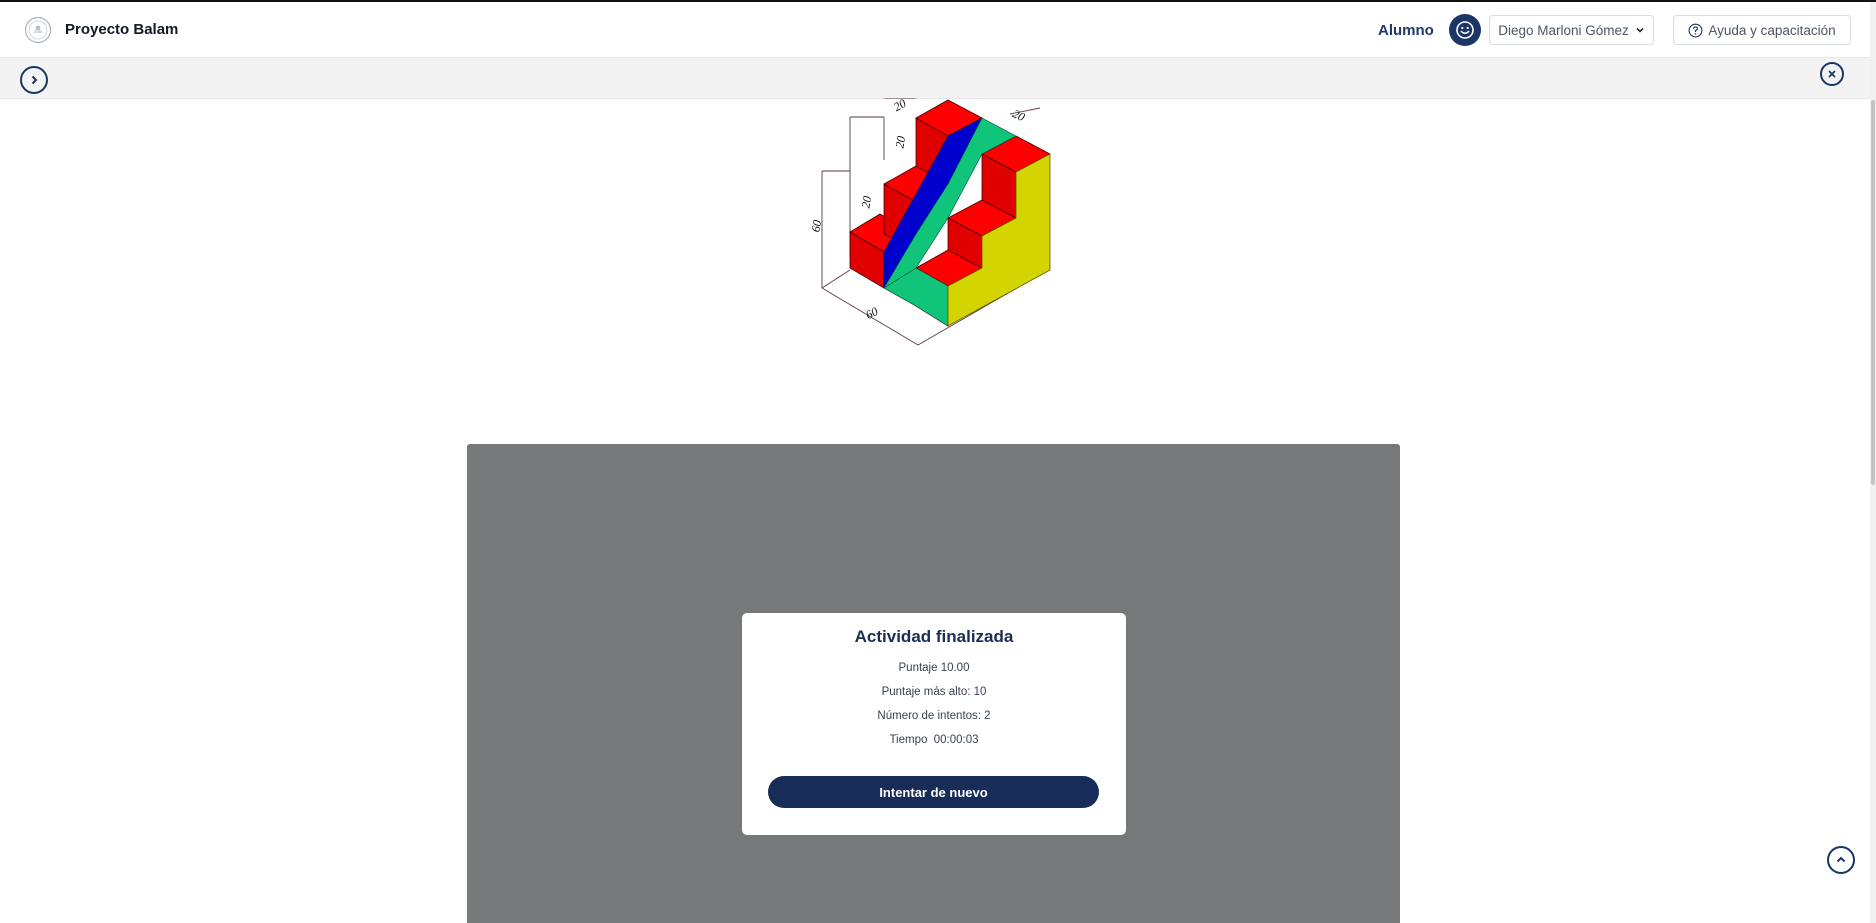 This screenshot has width=1876, height=923. I want to click on close-icon, so click(1832, 74).